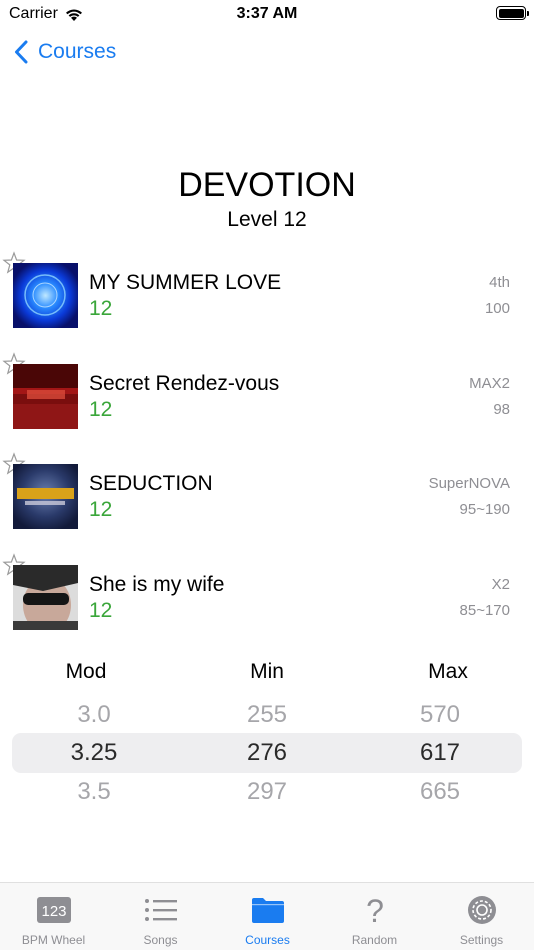  What do you see at coordinates (185, 282) in the screenshot?
I see `song-title: MY SUMMER LOVE` at bounding box center [185, 282].